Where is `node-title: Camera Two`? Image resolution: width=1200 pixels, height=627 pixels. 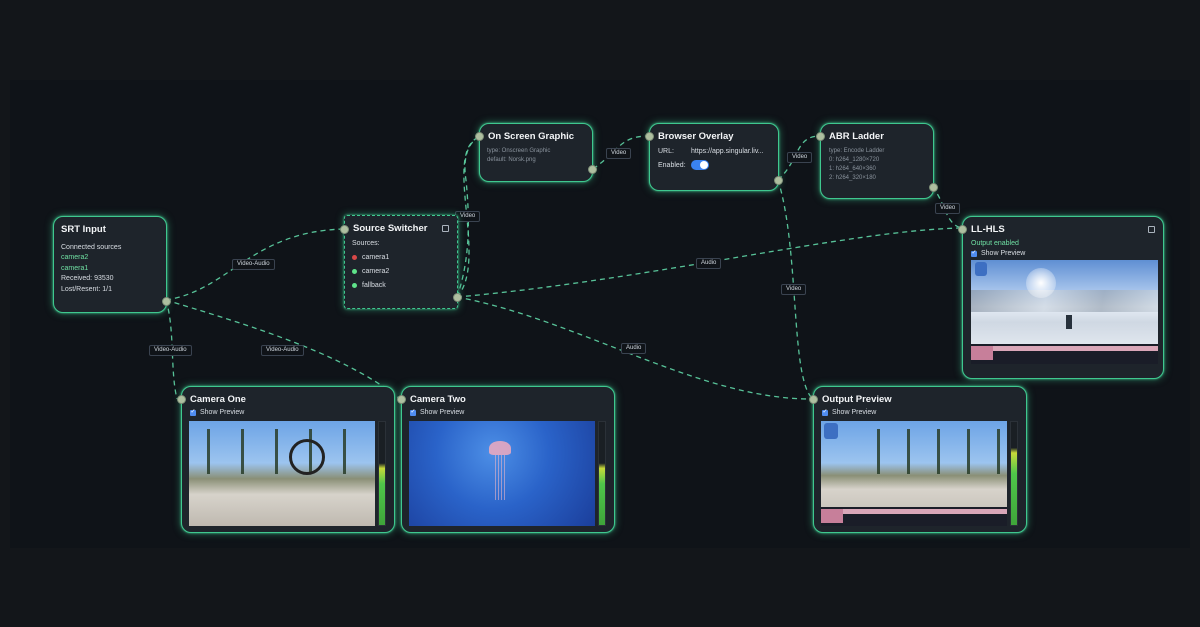
node-title: Camera Two is located at coordinates (438, 399).